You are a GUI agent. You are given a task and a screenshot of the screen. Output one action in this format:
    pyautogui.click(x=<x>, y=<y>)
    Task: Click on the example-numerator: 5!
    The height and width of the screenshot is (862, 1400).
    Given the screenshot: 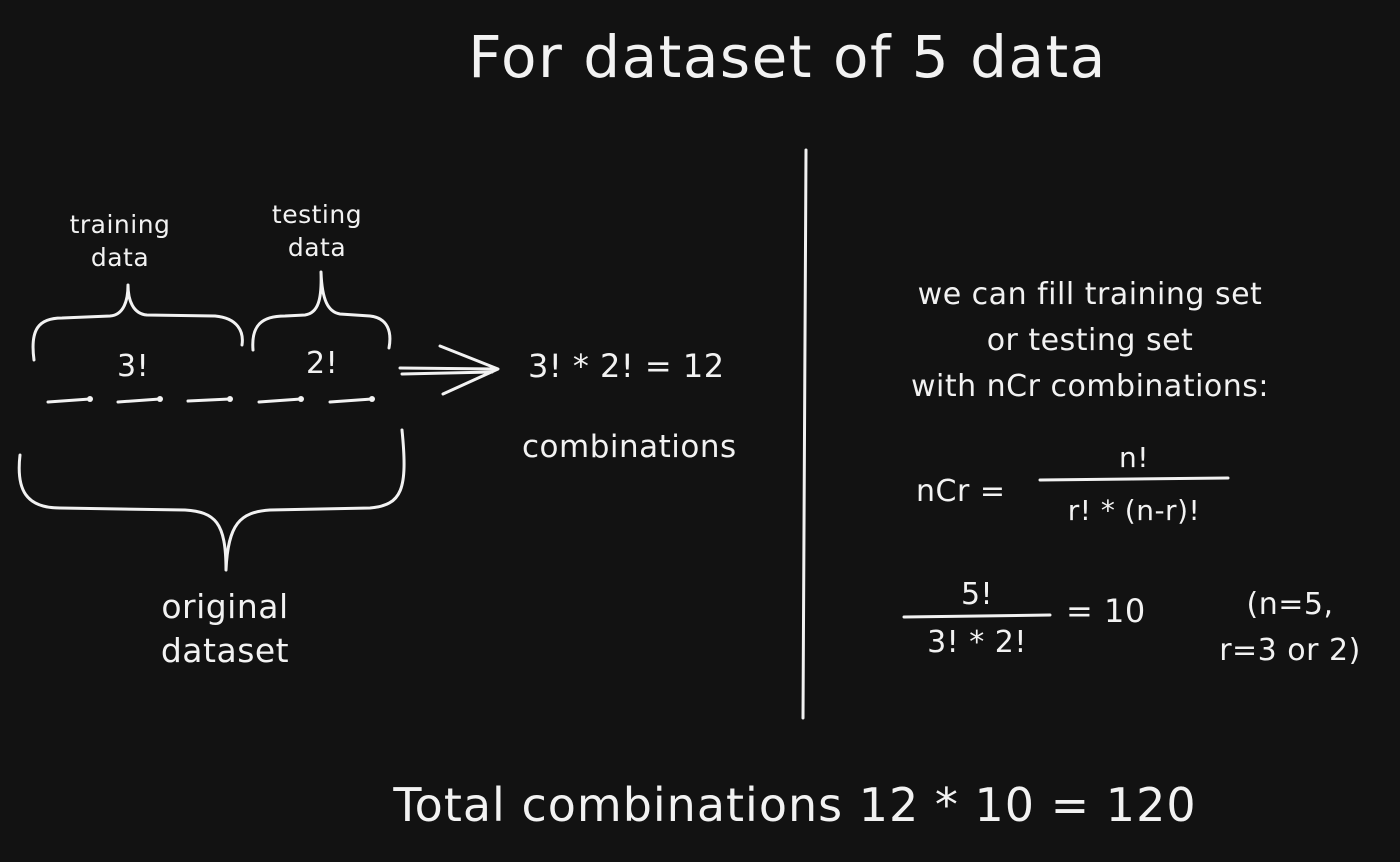 What is the action you would take?
    pyautogui.click(x=977, y=594)
    